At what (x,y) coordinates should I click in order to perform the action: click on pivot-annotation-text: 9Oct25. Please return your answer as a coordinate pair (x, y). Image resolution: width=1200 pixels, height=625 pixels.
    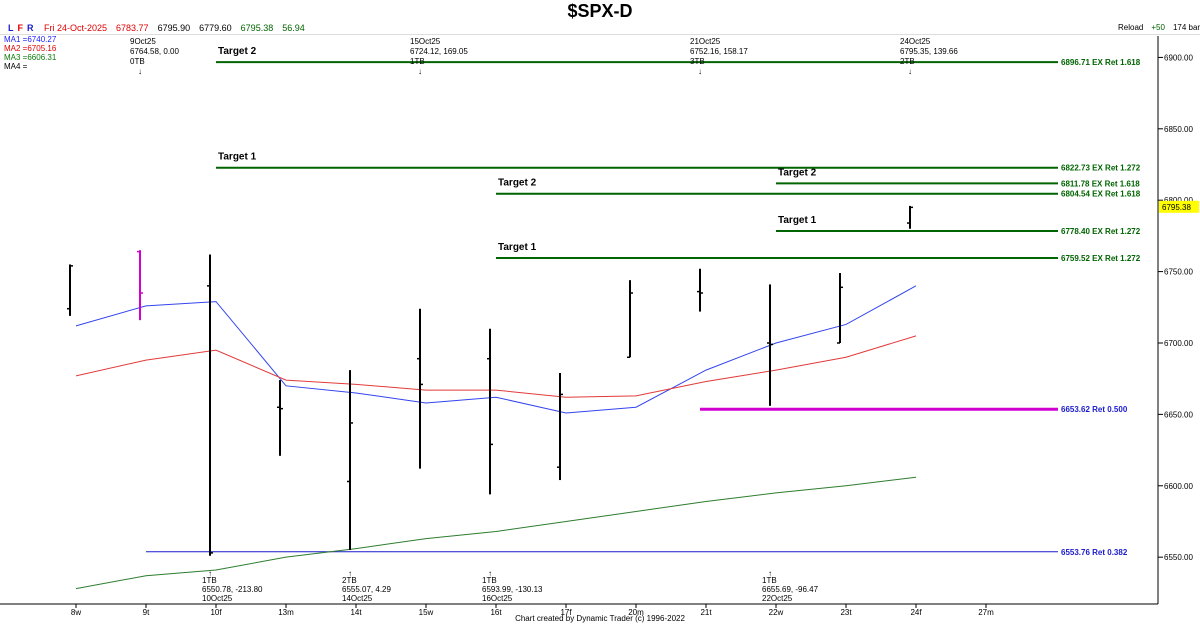
    Looking at the image, I should click on (143, 41).